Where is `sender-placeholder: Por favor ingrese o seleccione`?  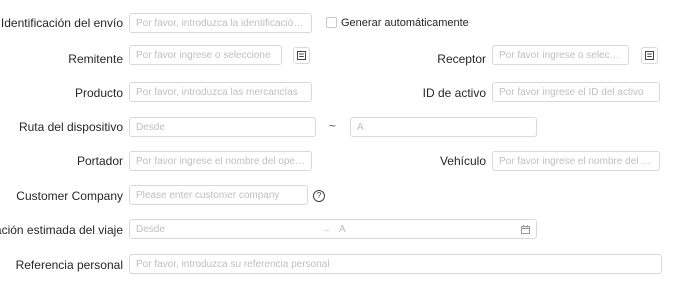 sender-placeholder: Por favor ingrese o seleccione is located at coordinates (203, 55).